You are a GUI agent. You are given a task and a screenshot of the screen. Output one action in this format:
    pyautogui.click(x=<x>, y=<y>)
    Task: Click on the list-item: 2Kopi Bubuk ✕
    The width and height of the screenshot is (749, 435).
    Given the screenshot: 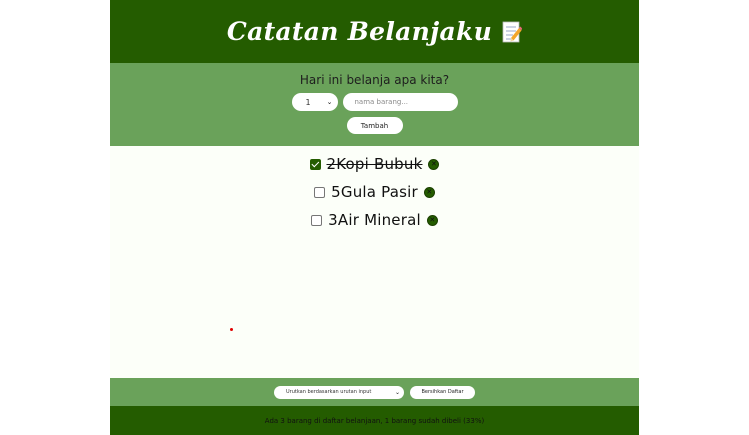 What is the action you would take?
    pyautogui.click(x=374, y=164)
    